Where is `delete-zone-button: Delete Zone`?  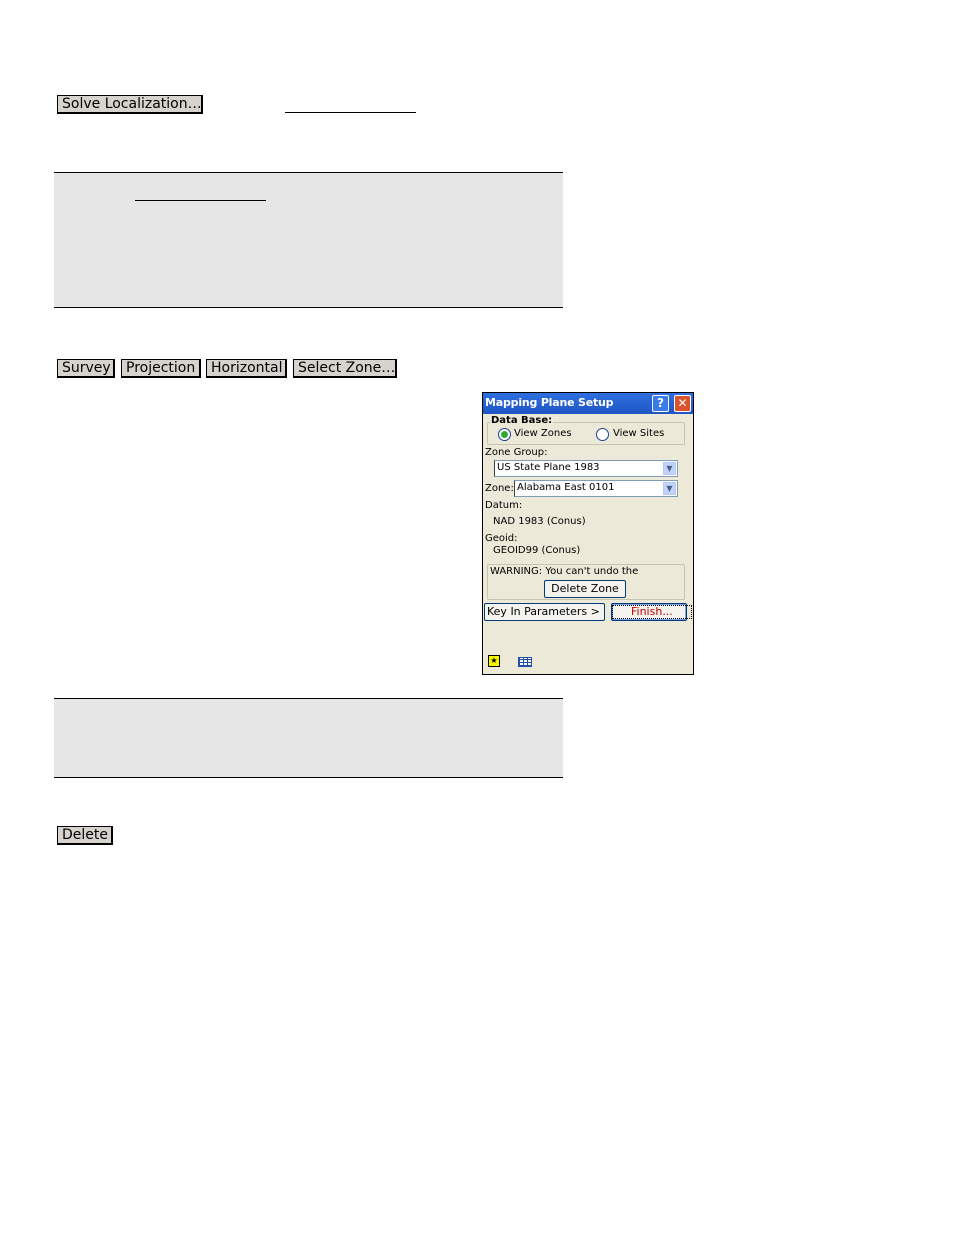 delete-zone-button: Delete Zone is located at coordinates (585, 589).